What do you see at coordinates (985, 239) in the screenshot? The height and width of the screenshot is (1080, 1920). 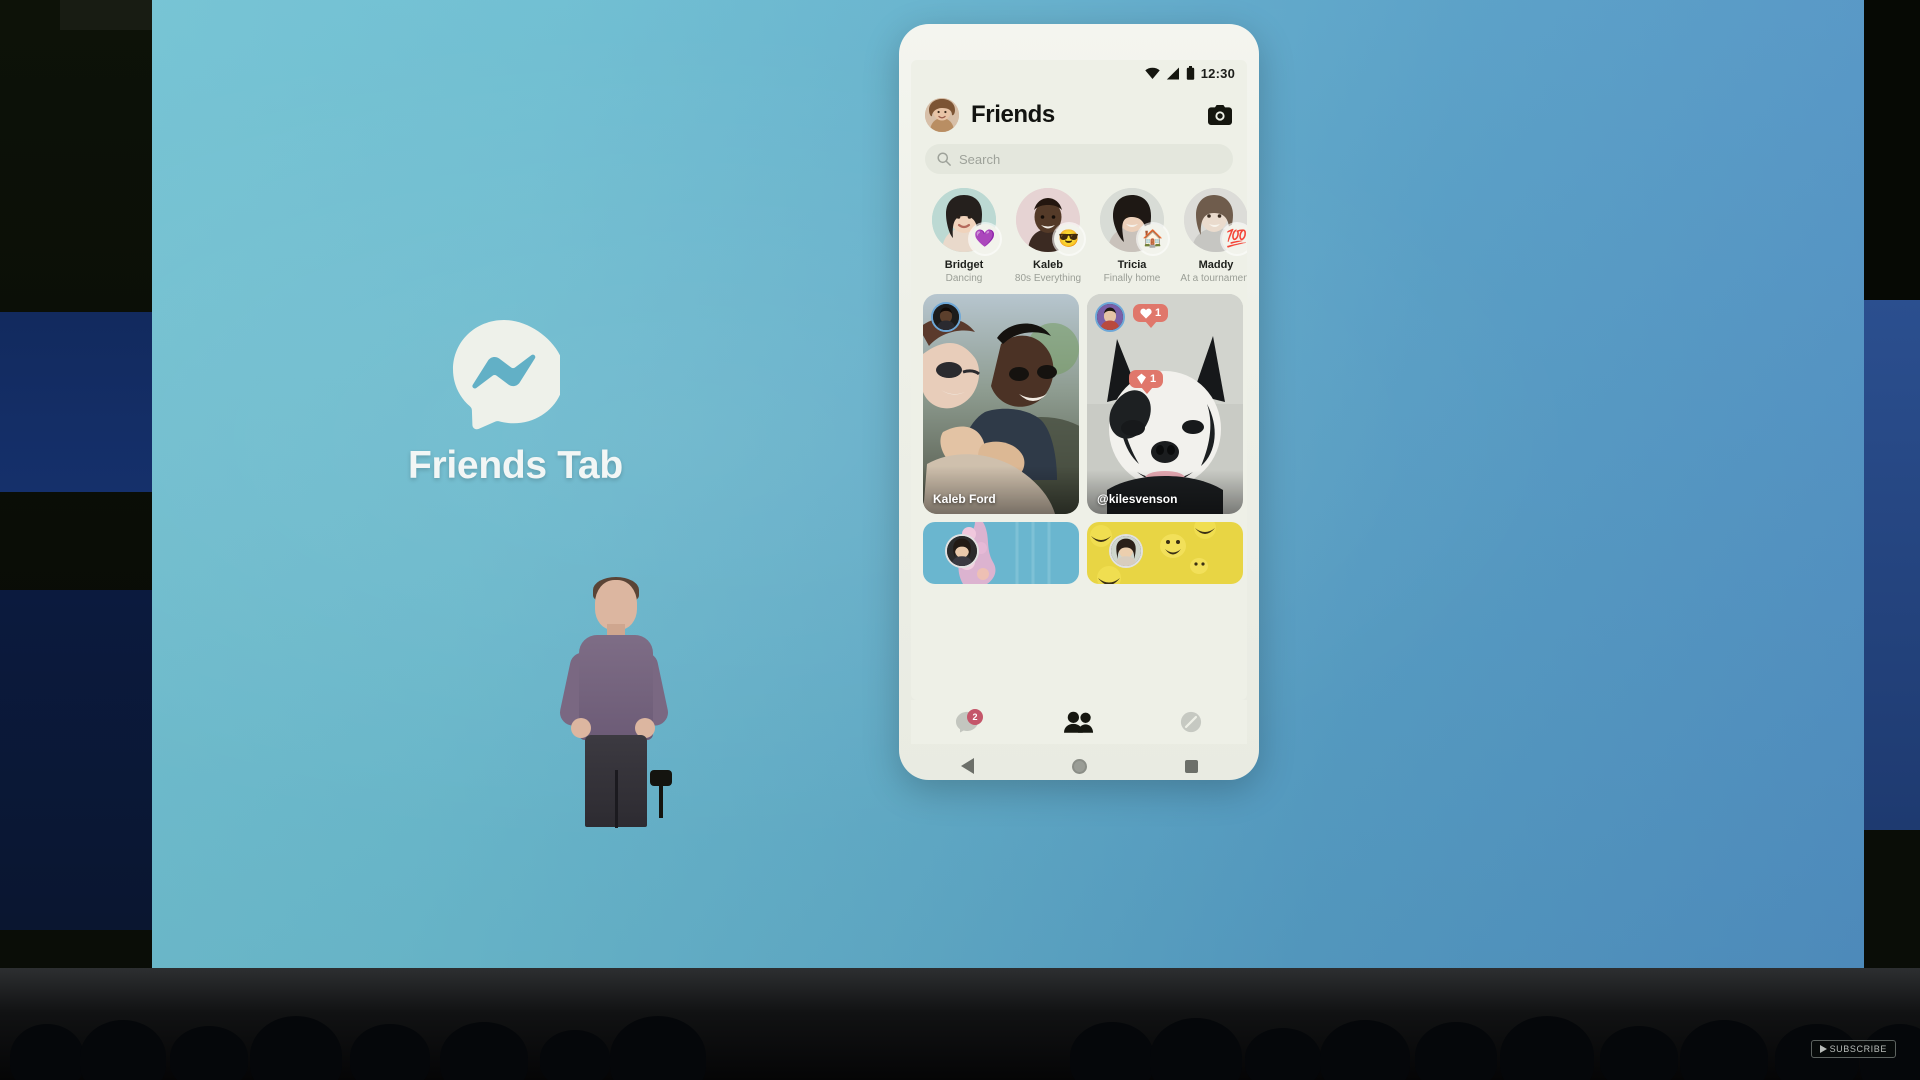 I see `story-emoji-badge: 💜` at bounding box center [985, 239].